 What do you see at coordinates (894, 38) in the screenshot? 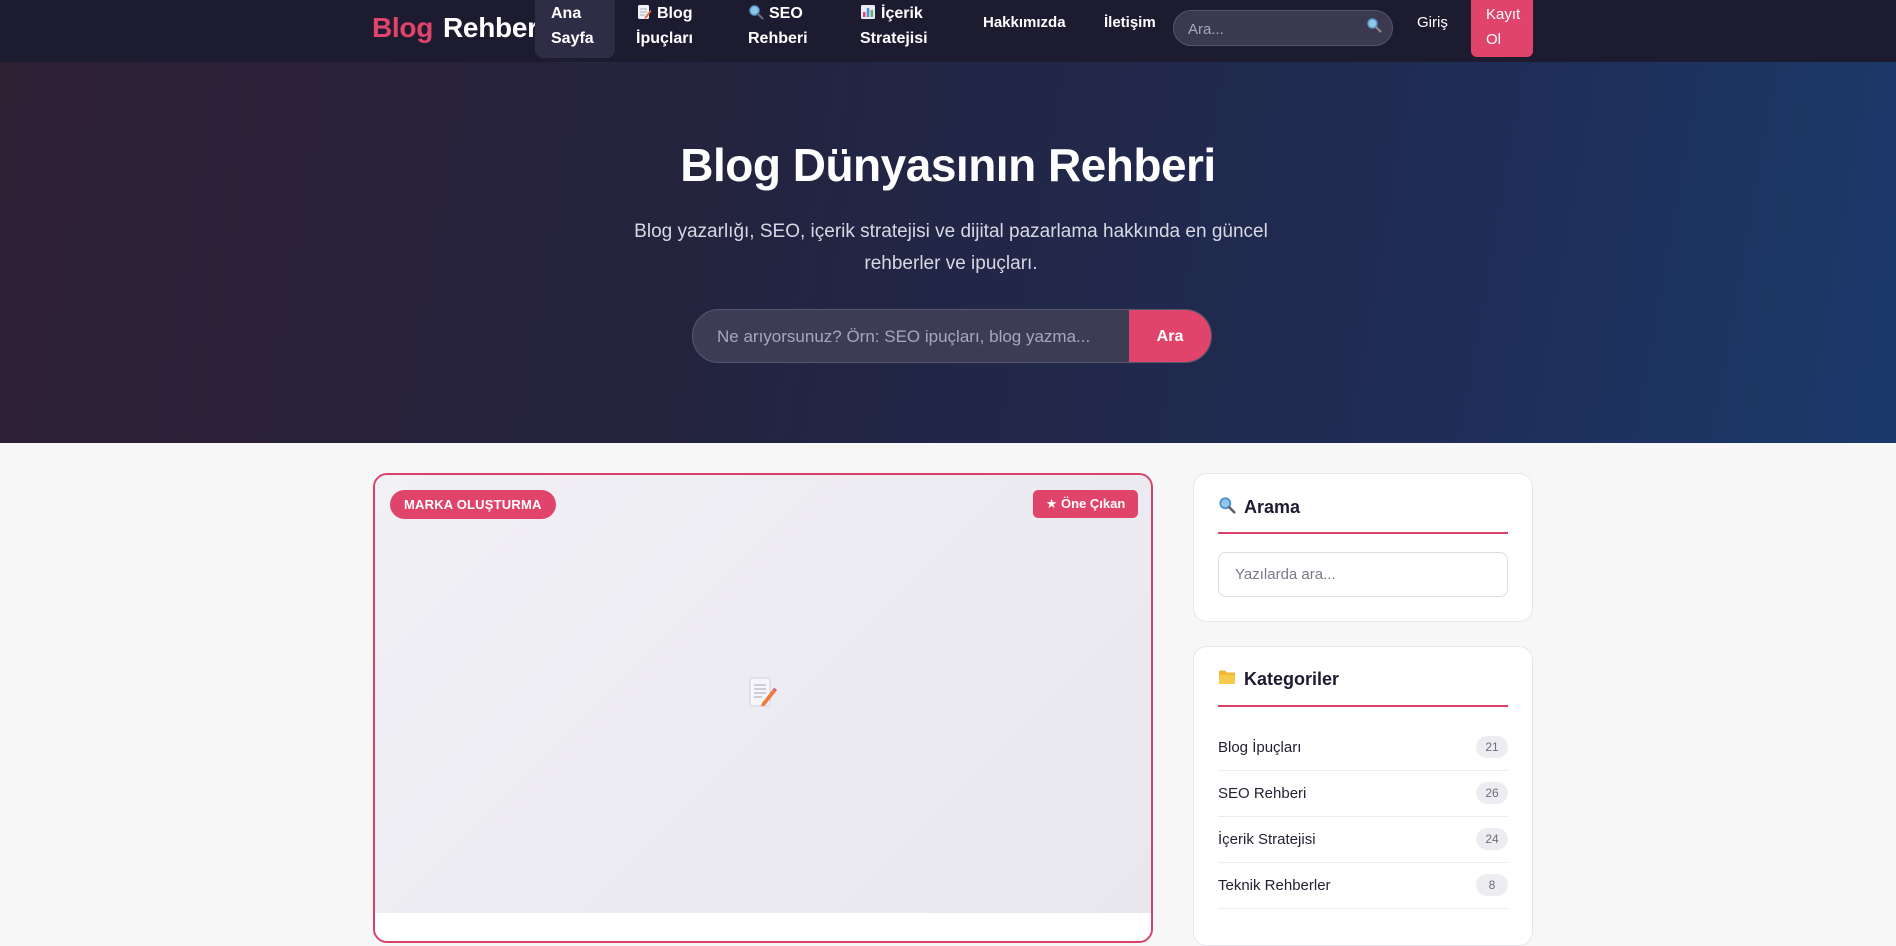
I see `nav-item-content-strategy-line2: Stratejisi` at bounding box center [894, 38].